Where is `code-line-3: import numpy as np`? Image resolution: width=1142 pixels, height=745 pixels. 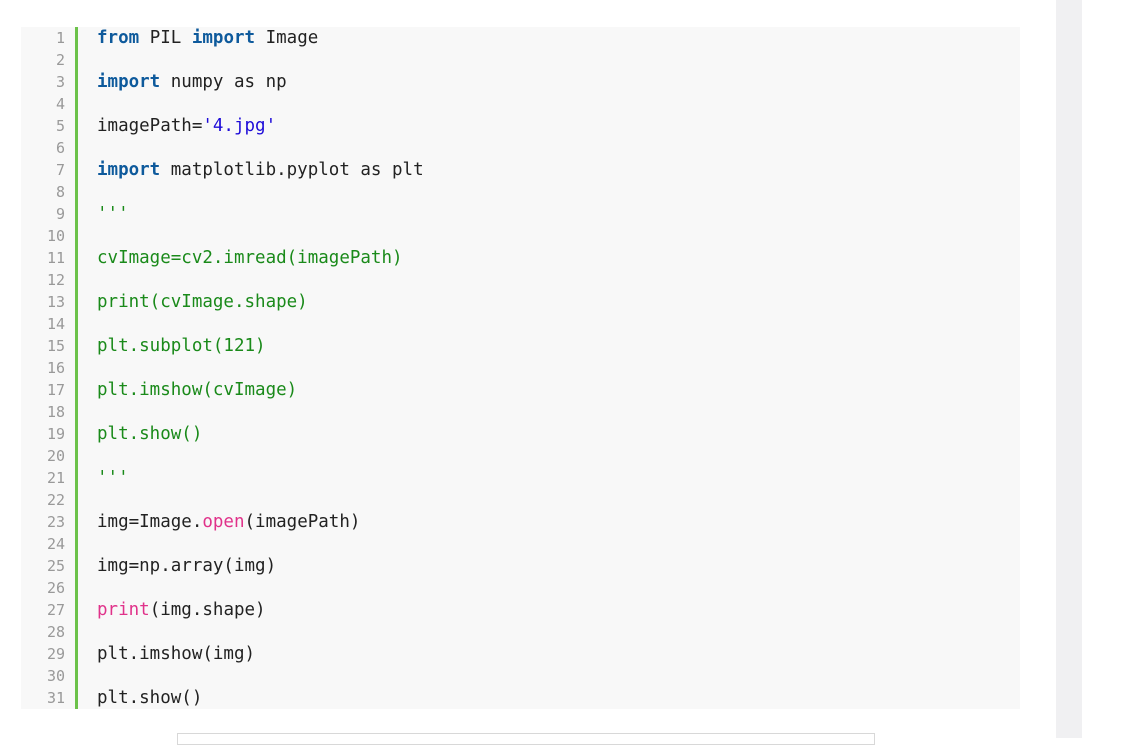 code-line-3: import numpy as np is located at coordinates (192, 82).